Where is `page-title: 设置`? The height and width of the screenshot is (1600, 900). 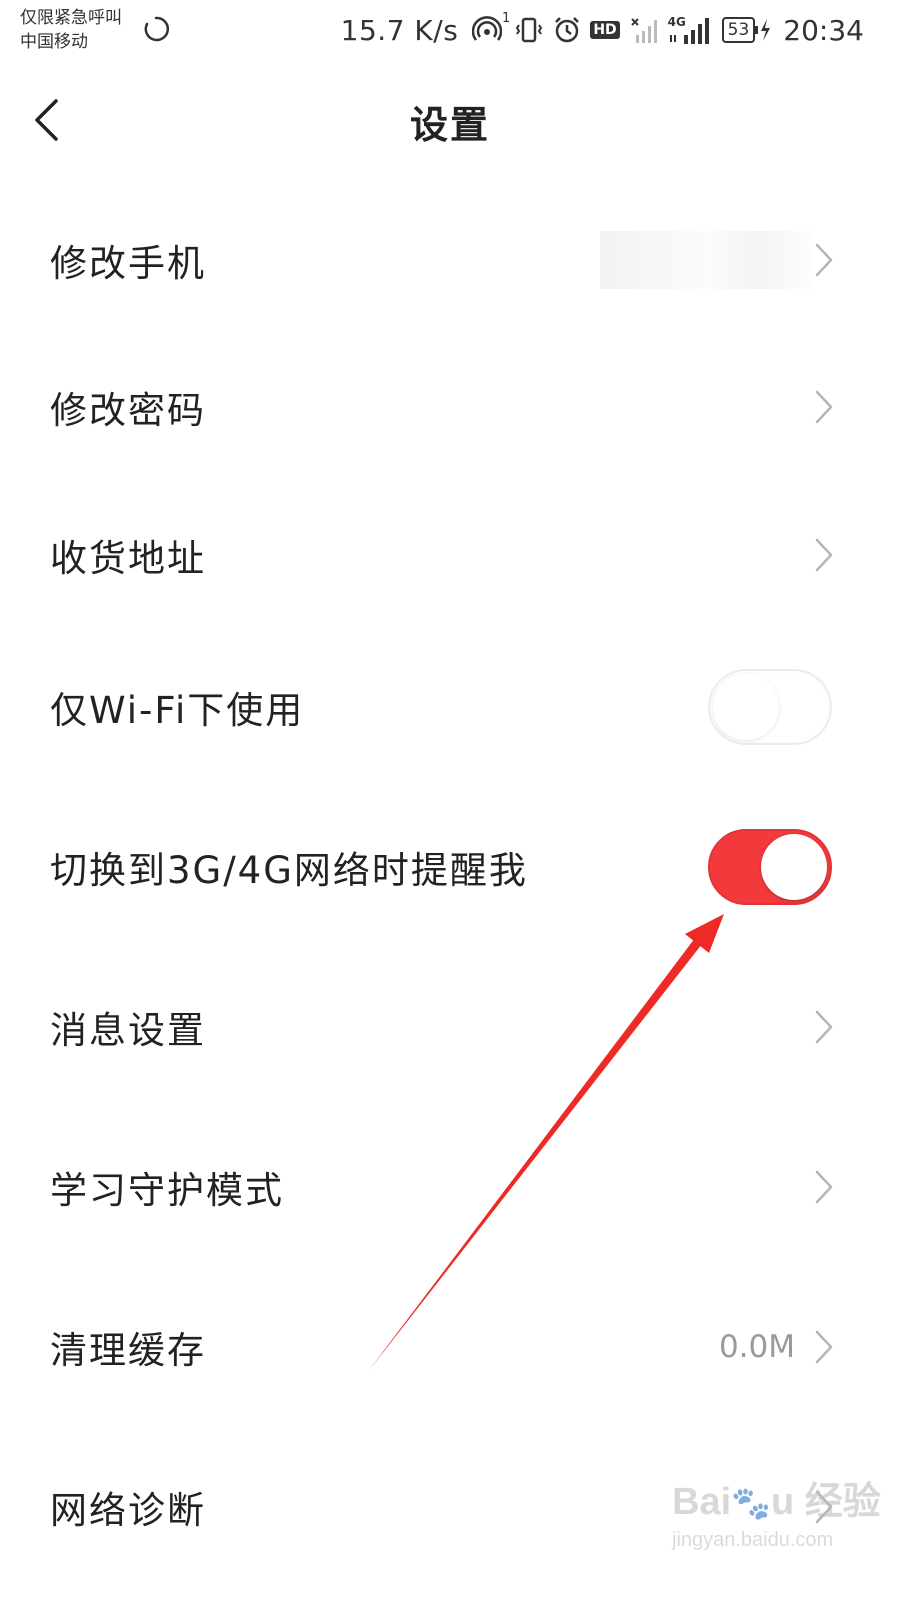 page-title: 设置 is located at coordinates (449, 125).